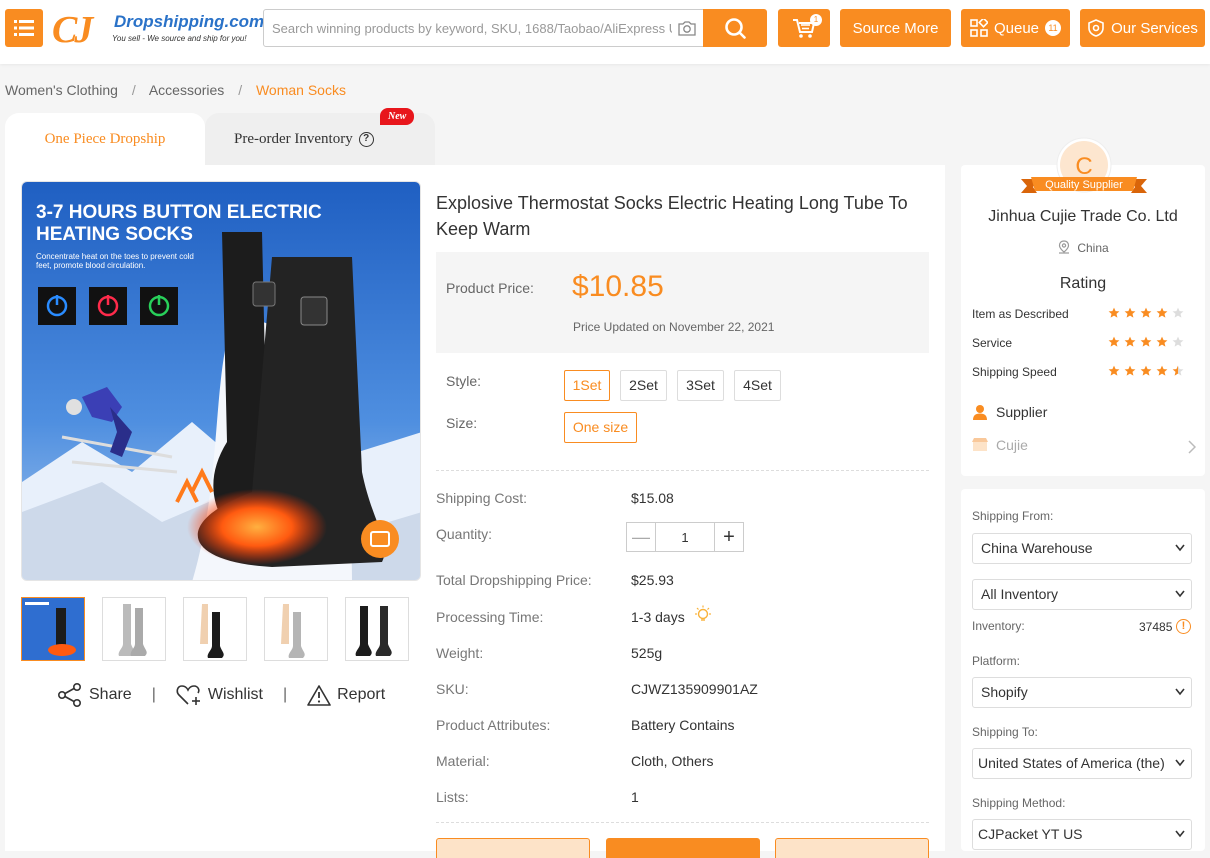 The width and height of the screenshot is (1210, 858). I want to click on supplier-label: Supplier, so click(1022, 412).